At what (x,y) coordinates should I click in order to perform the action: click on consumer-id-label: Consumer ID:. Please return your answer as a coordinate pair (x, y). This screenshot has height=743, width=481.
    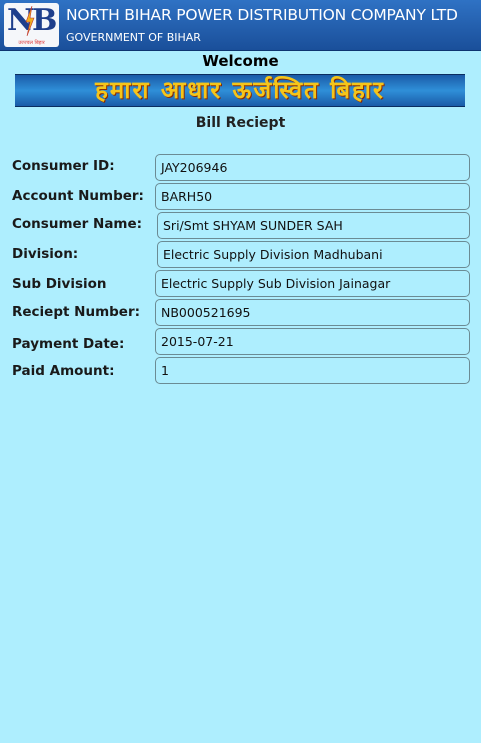
    Looking at the image, I should click on (63, 166).